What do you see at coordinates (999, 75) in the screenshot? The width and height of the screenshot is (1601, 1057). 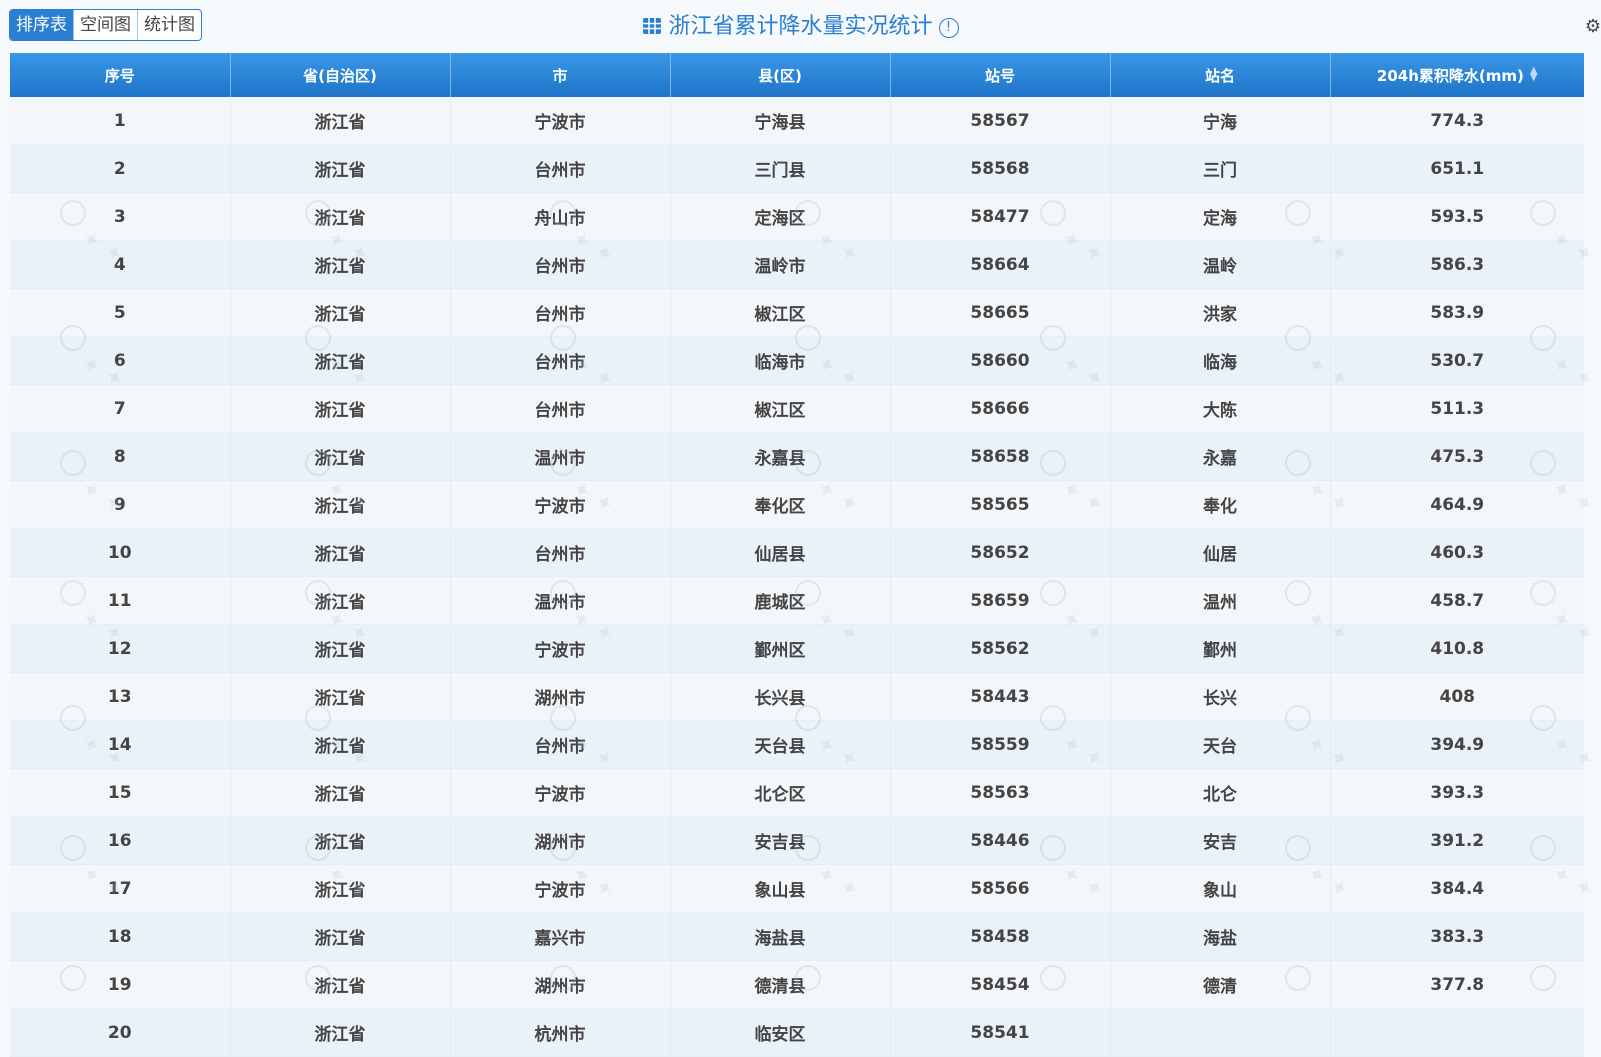 I see `column-header-label: 站号` at bounding box center [999, 75].